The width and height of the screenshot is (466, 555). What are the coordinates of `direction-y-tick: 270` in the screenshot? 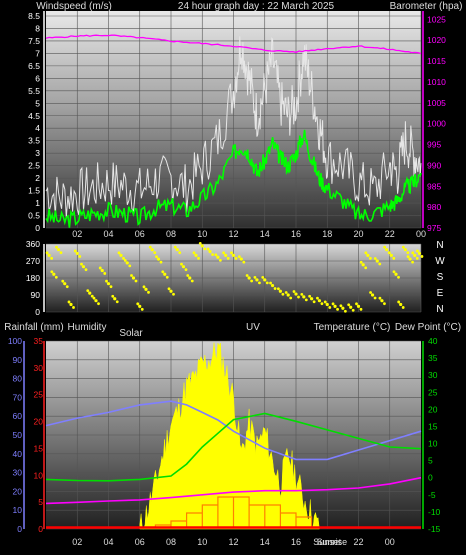 It's located at (33, 261).